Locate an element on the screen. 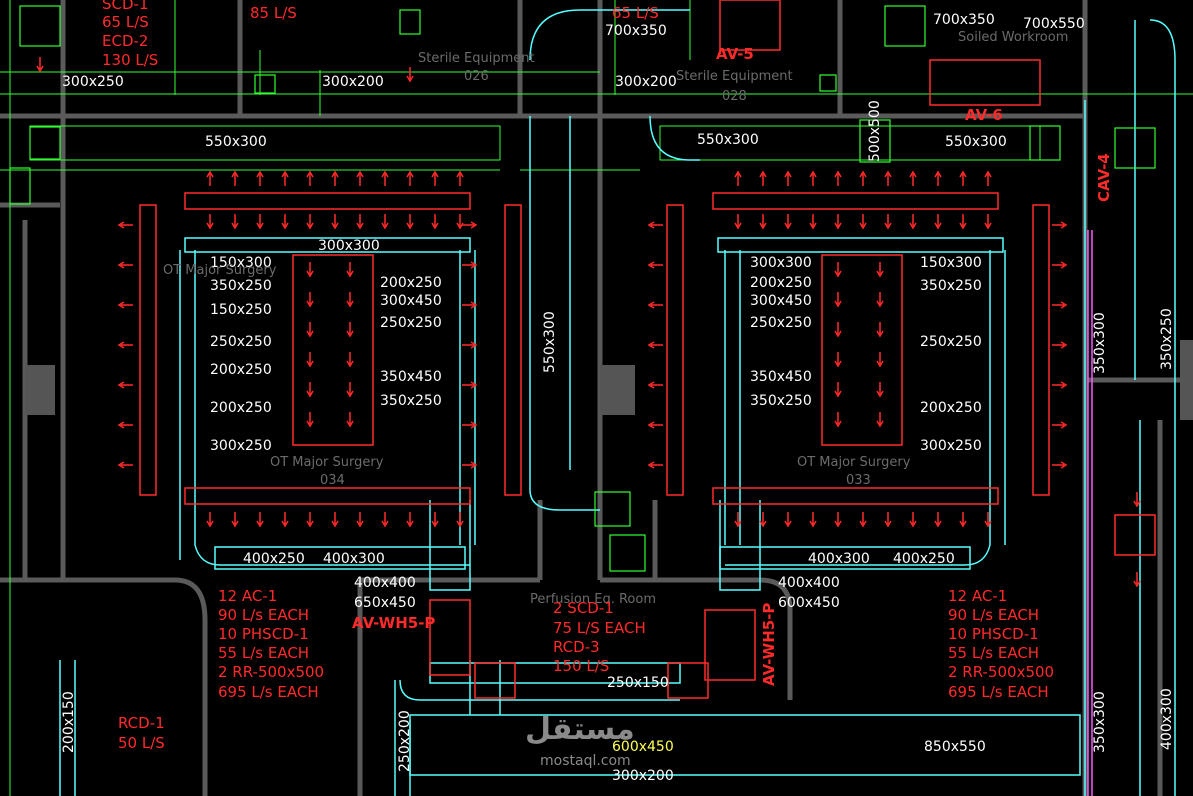 Image resolution: width=1193 pixels, height=796 pixels. unit-avwh-right: AV-WH5-P is located at coordinates (769, 644).